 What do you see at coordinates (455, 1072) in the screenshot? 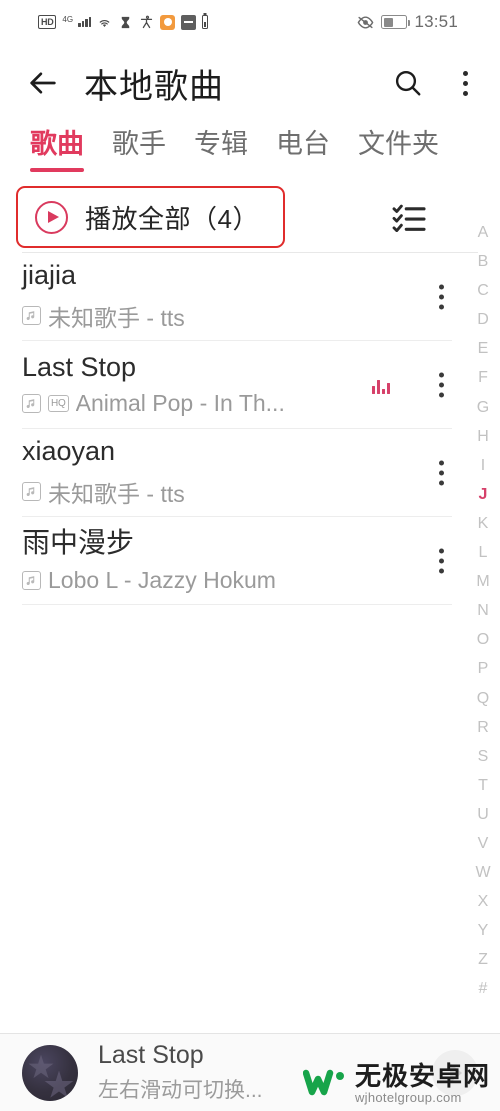
I see `play-pause-button` at bounding box center [455, 1072].